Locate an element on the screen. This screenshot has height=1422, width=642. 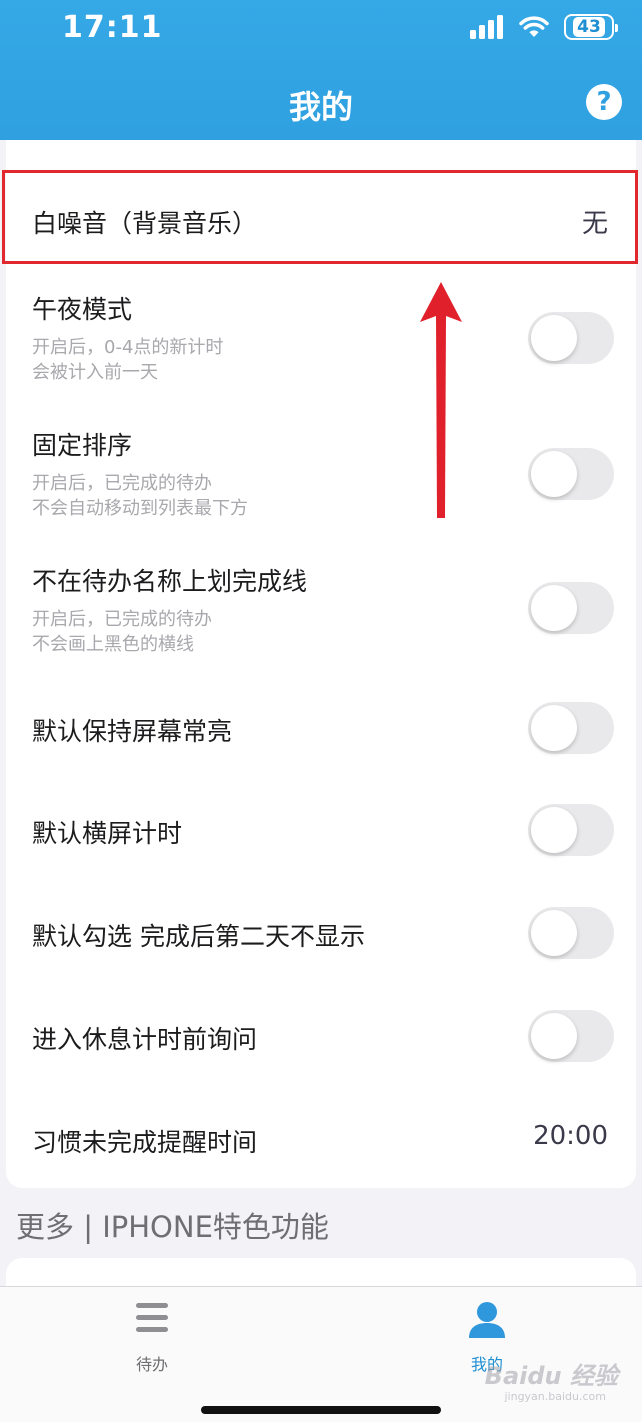
setting-description: 会被计入前一天 is located at coordinates (95, 372).